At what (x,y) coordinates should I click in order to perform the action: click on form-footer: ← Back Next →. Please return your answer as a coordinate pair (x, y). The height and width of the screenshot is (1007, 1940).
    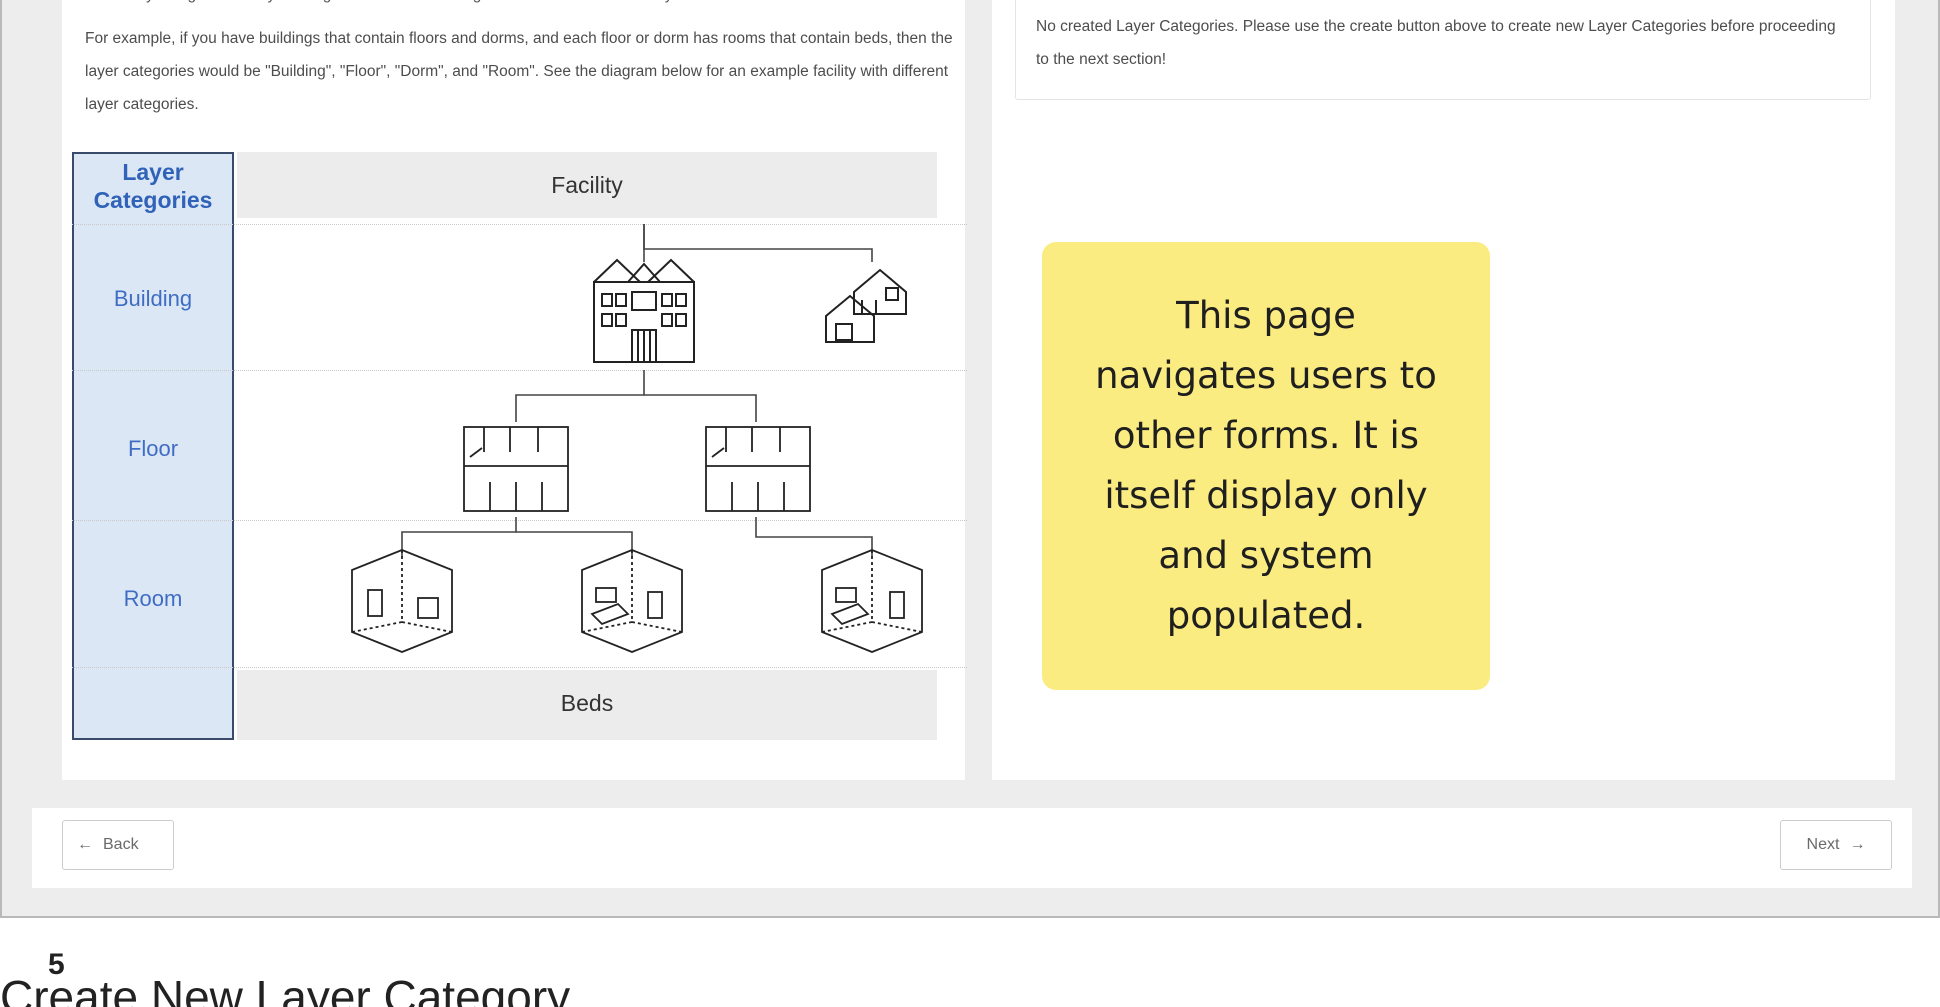
    Looking at the image, I should click on (972, 848).